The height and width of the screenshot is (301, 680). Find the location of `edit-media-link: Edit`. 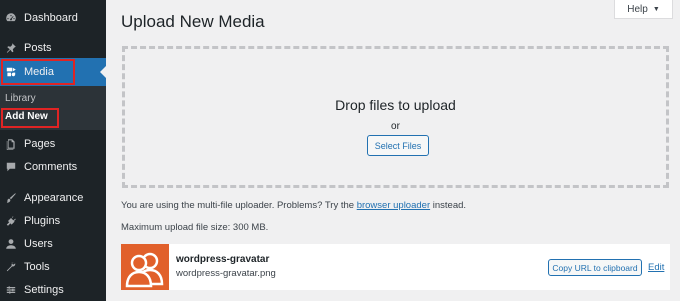

edit-media-link: Edit is located at coordinates (656, 267).